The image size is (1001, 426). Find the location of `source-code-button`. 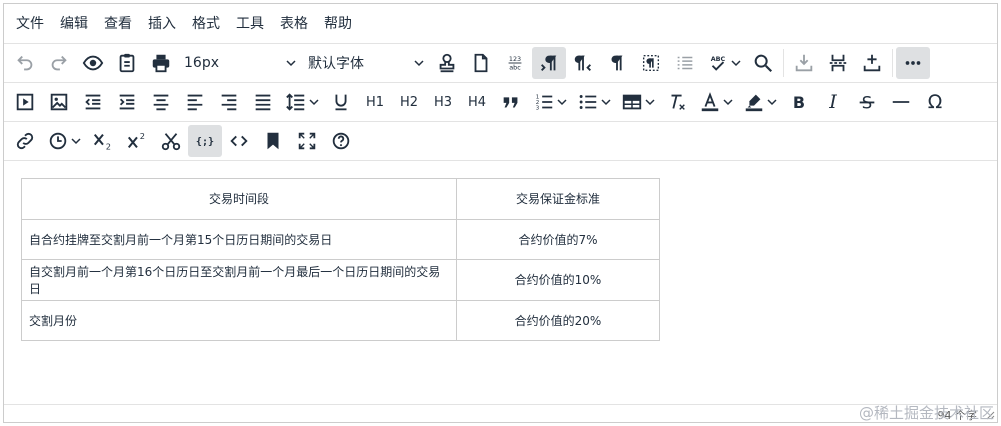

source-code-button is located at coordinates (239, 141).